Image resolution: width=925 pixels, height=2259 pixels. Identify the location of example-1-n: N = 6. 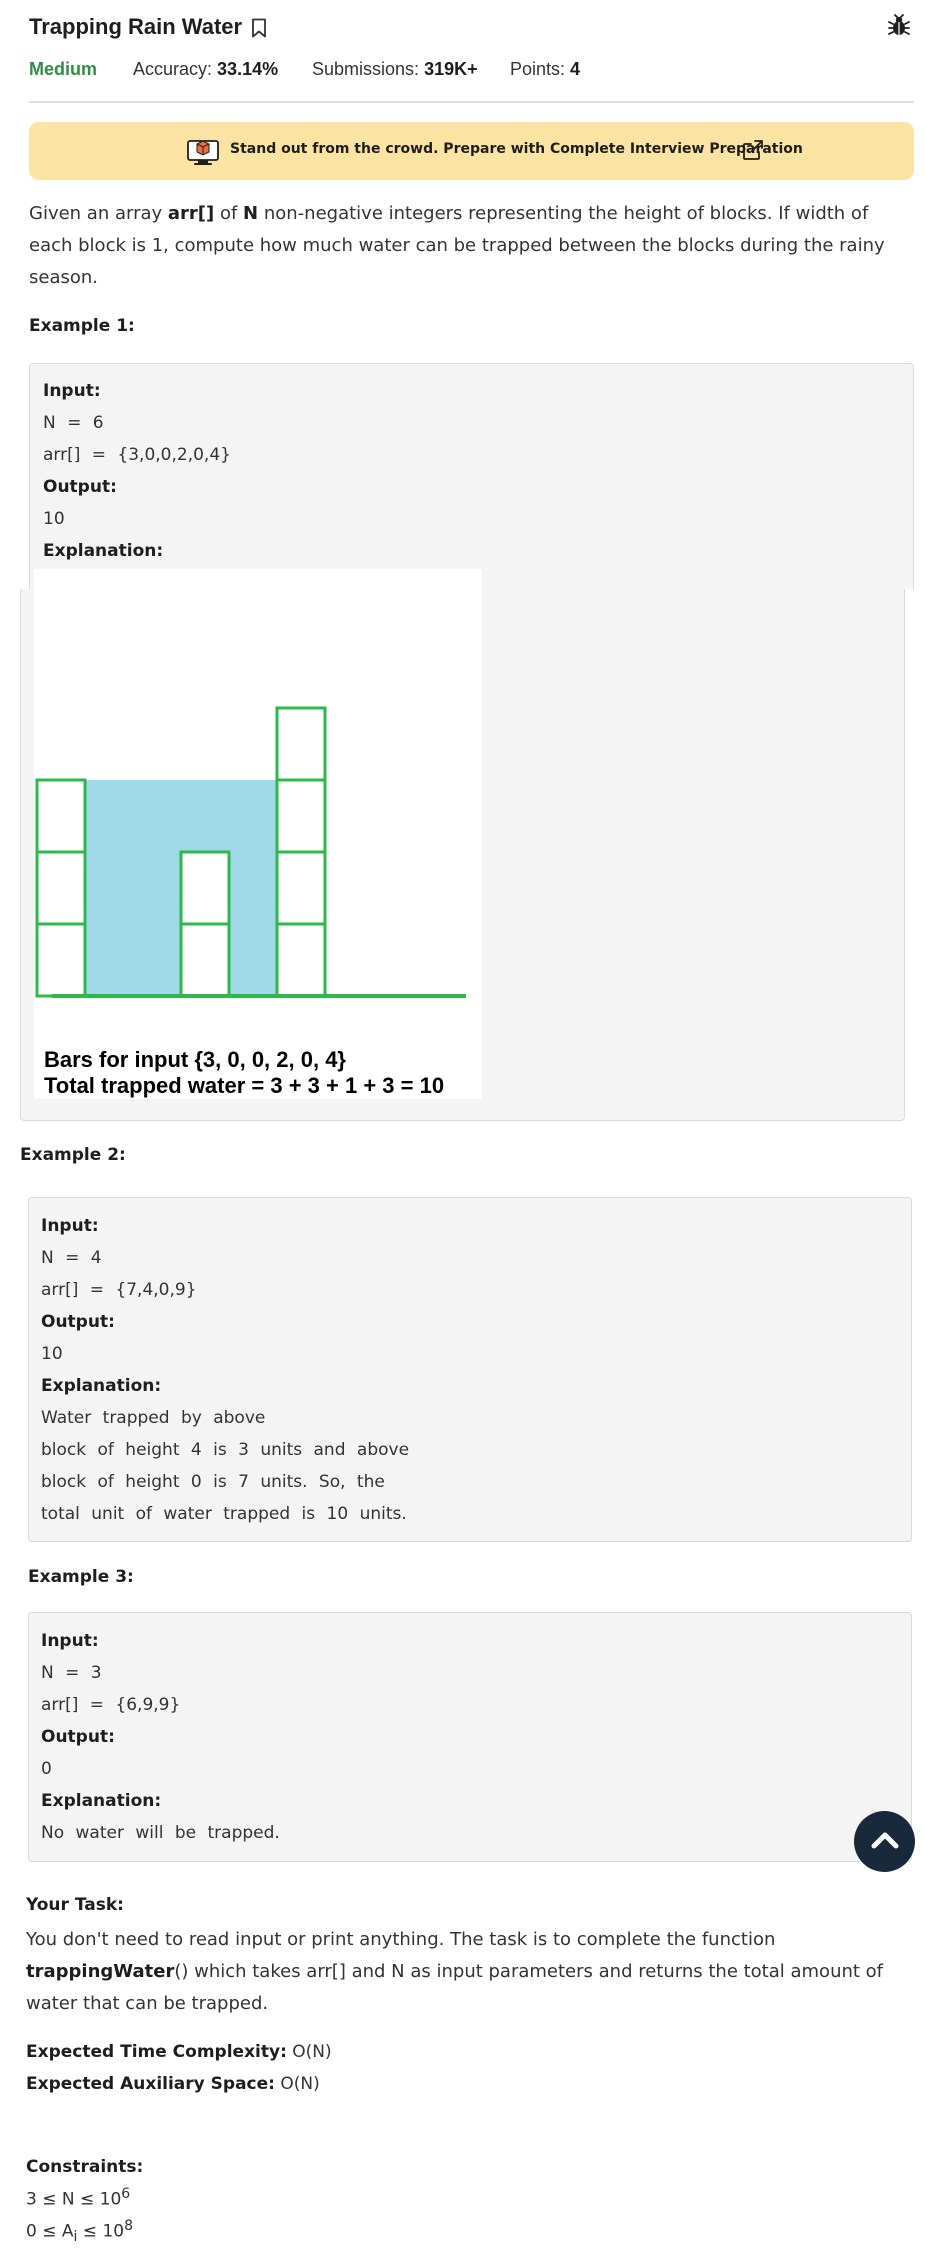
(73, 423).